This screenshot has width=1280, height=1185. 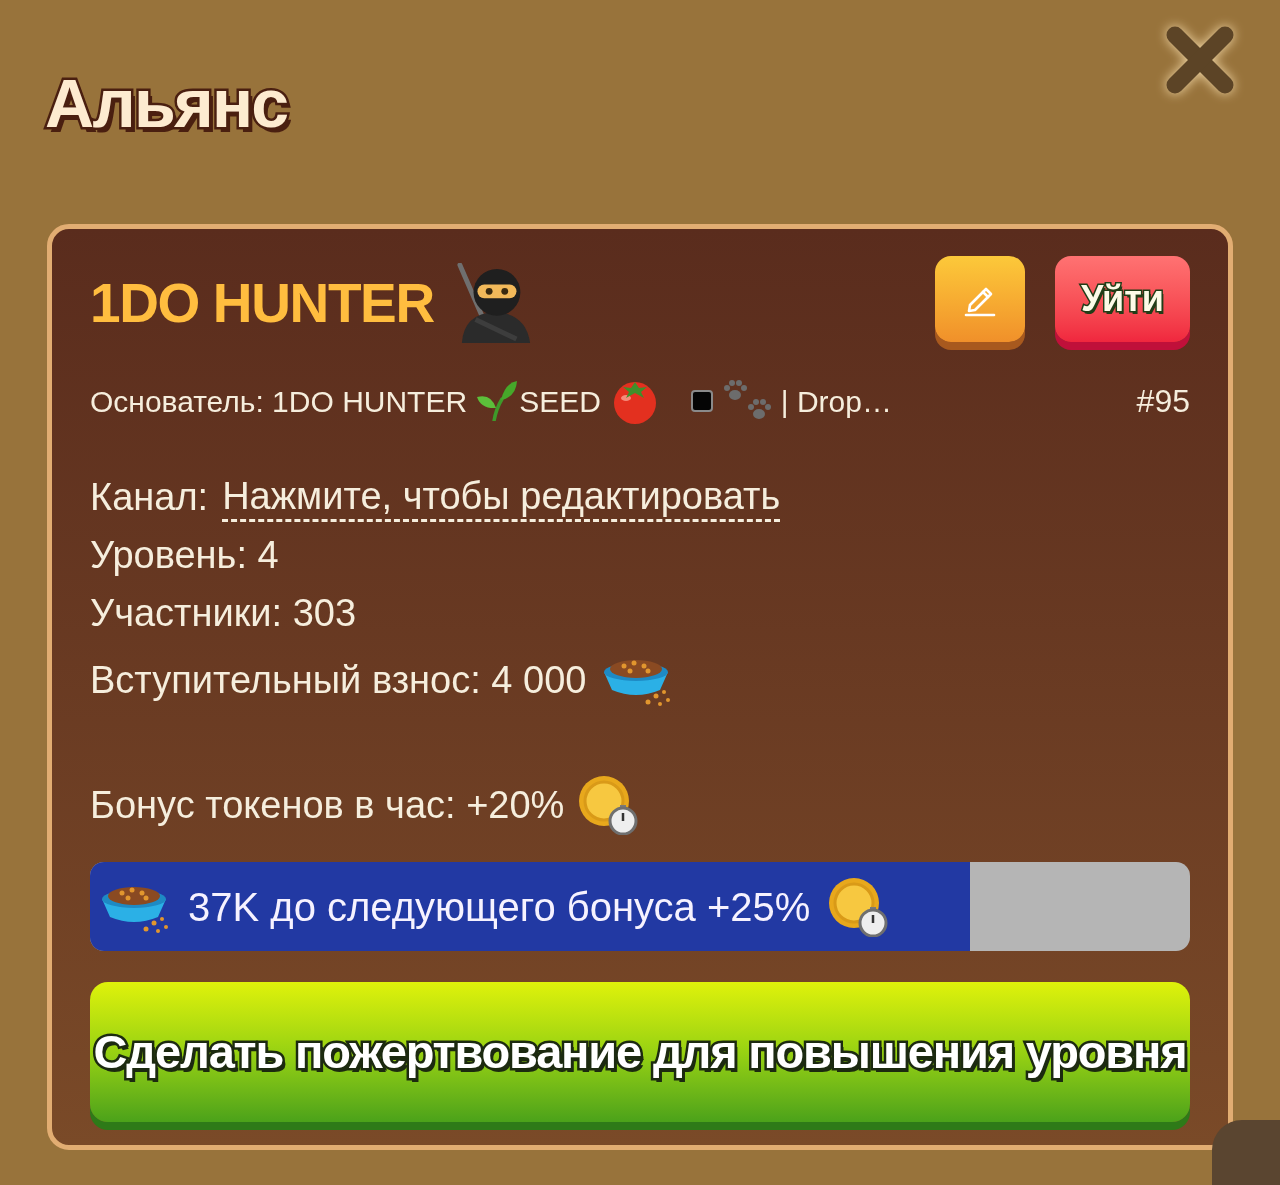 What do you see at coordinates (497, 401) in the screenshot?
I see `seedling-icon` at bounding box center [497, 401].